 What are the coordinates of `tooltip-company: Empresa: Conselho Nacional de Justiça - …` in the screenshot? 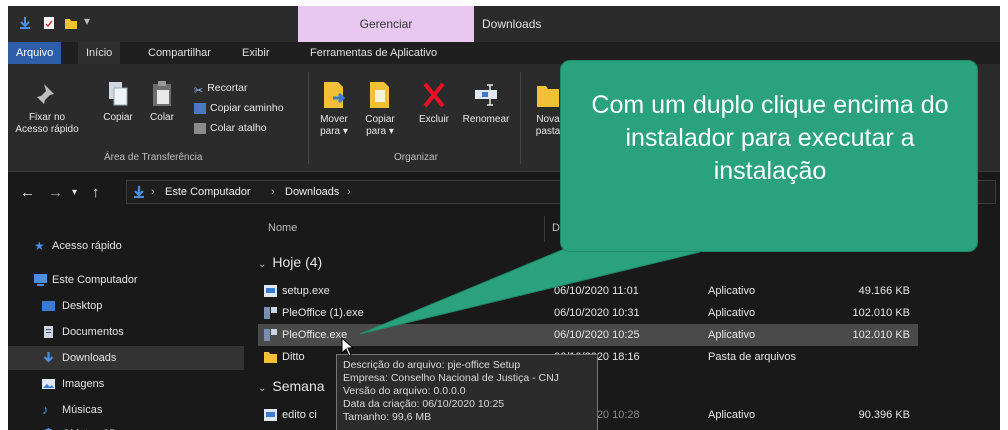 It's located at (451, 378).